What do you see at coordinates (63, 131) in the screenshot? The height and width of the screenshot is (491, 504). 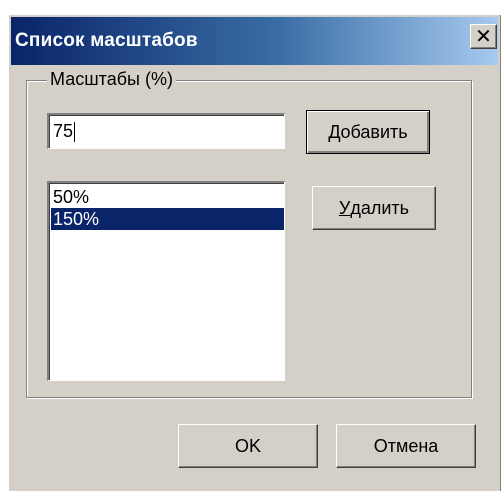 I see `scale-input-value: 75` at bounding box center [63, 131].